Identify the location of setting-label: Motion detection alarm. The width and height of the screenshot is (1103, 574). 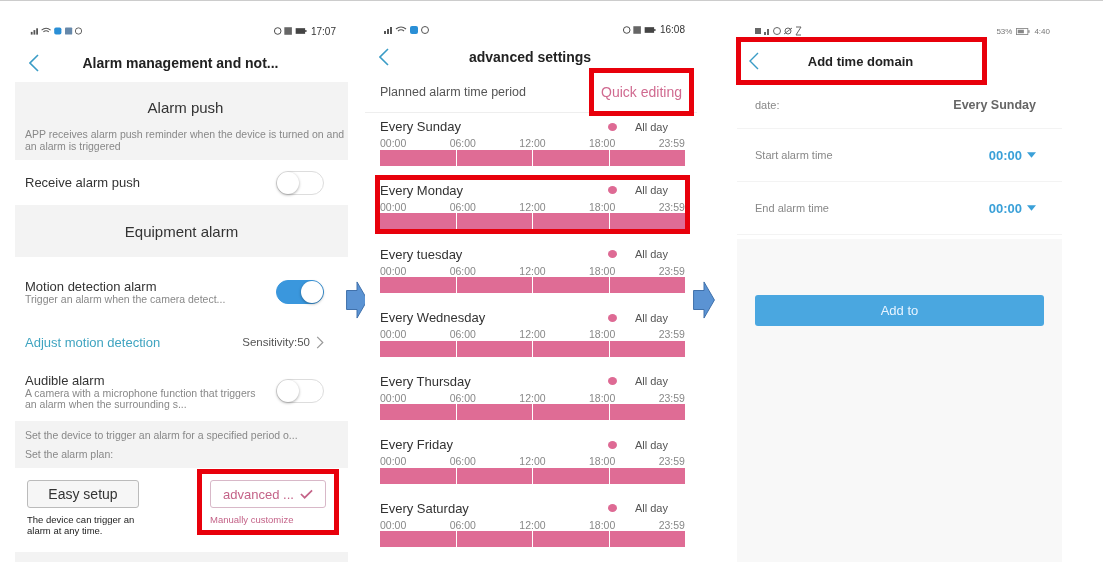
(91, 286).